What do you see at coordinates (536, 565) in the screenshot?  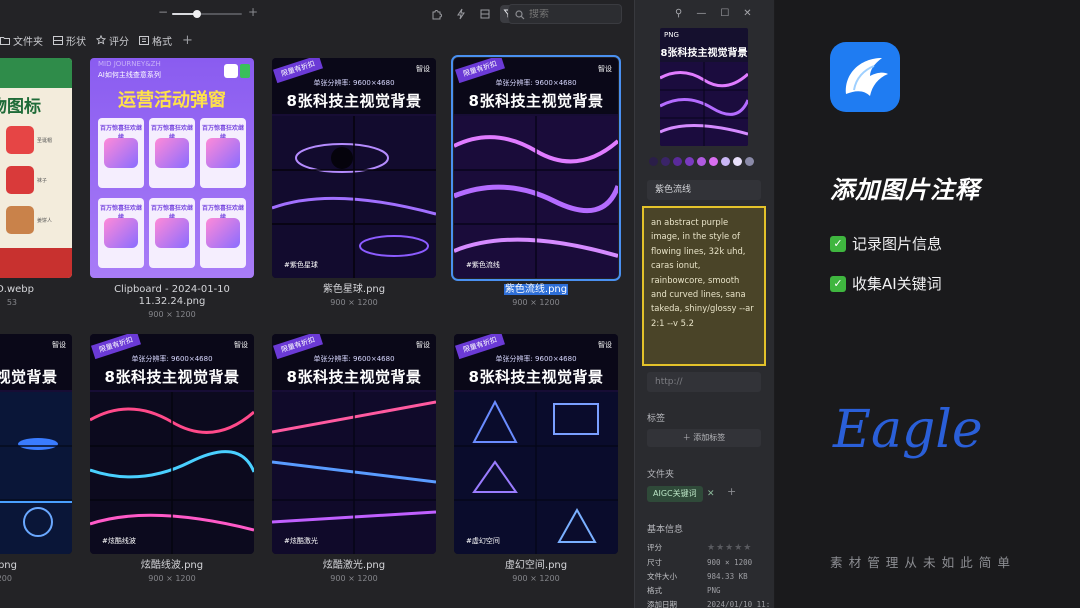 I see `asset-name: 虚幻空间.png` at bounding box center [536, 565].